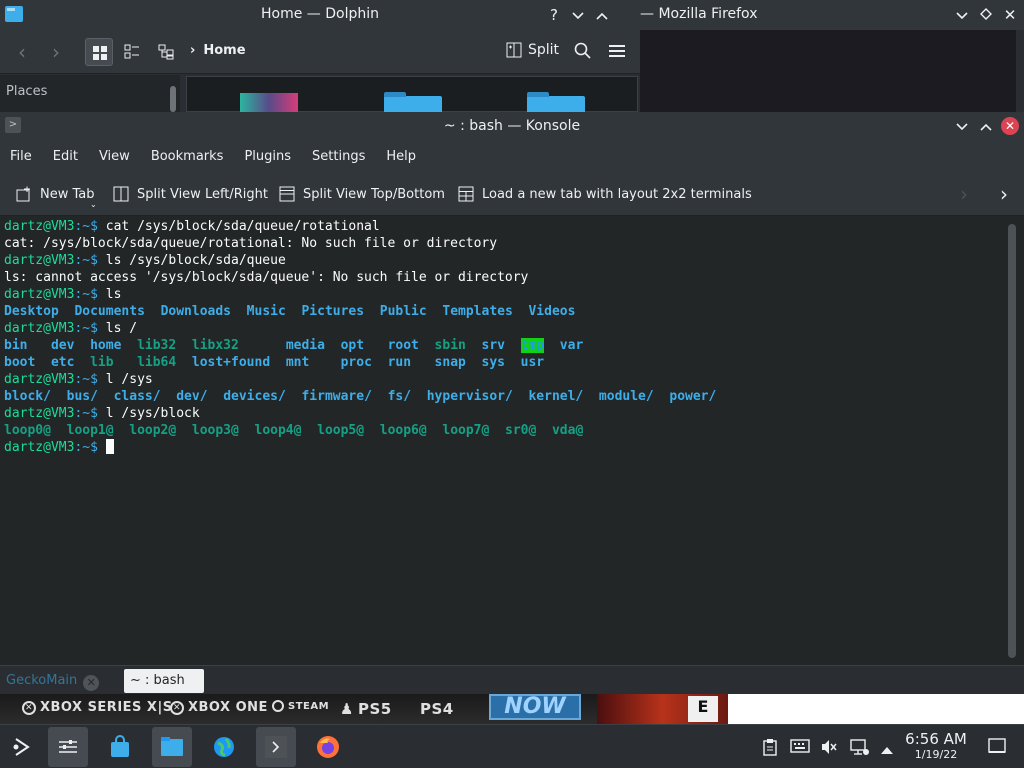 The width and height of the screenshot is (1024, 768). I want to click on network-wired-icon, so click(860, 749).